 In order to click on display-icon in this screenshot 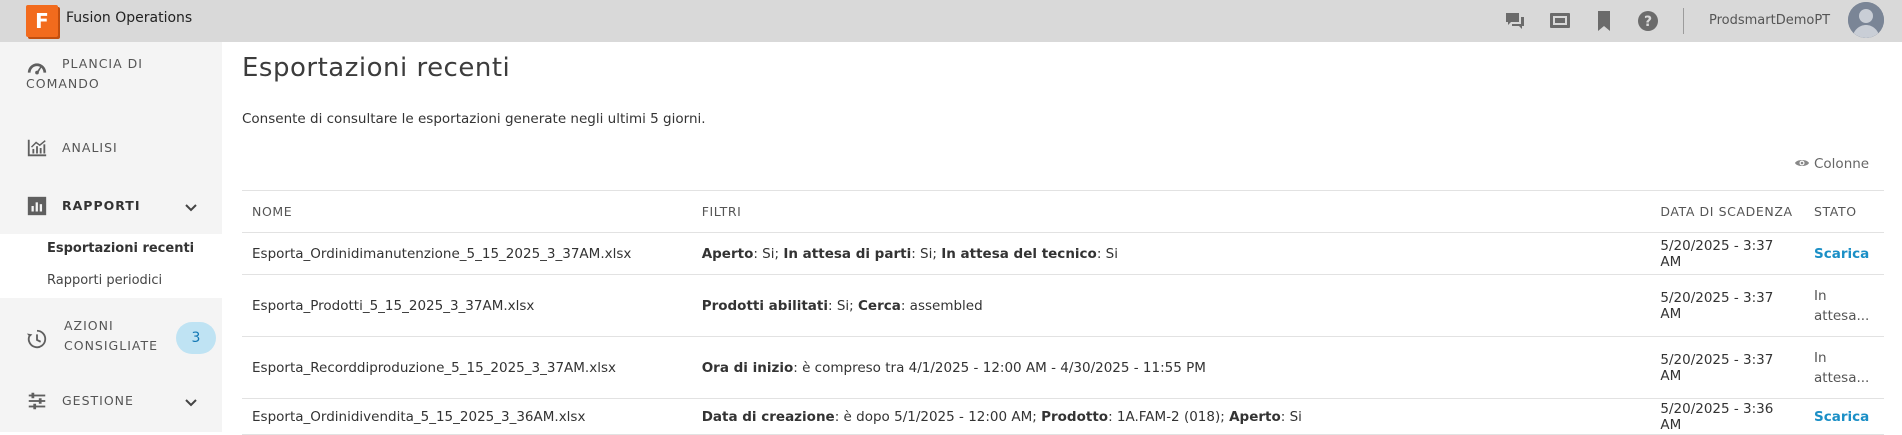, I will do `click(1560, 21)`.